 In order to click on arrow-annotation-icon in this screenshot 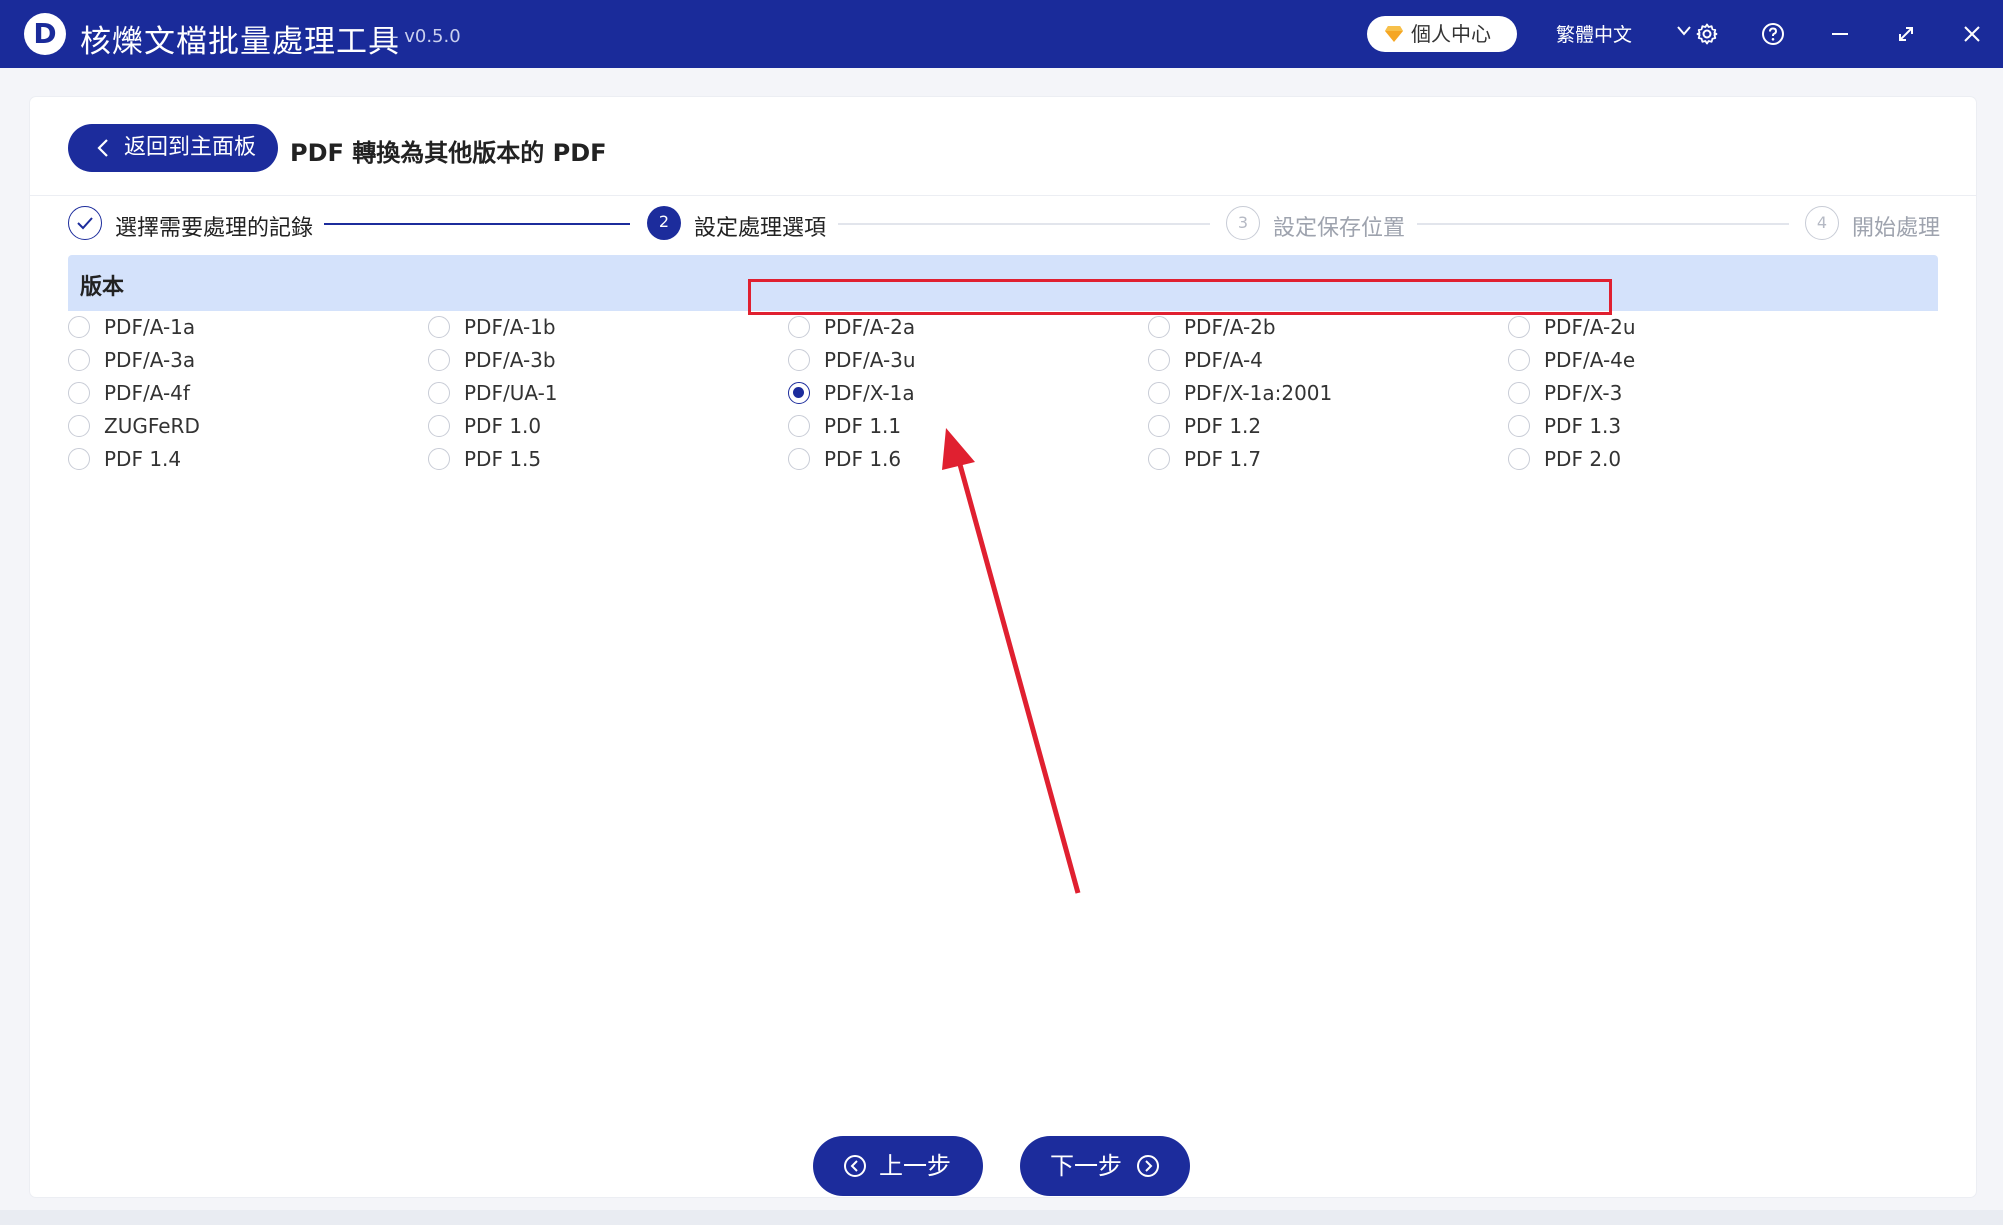, I will do `click(1011, 661)`.